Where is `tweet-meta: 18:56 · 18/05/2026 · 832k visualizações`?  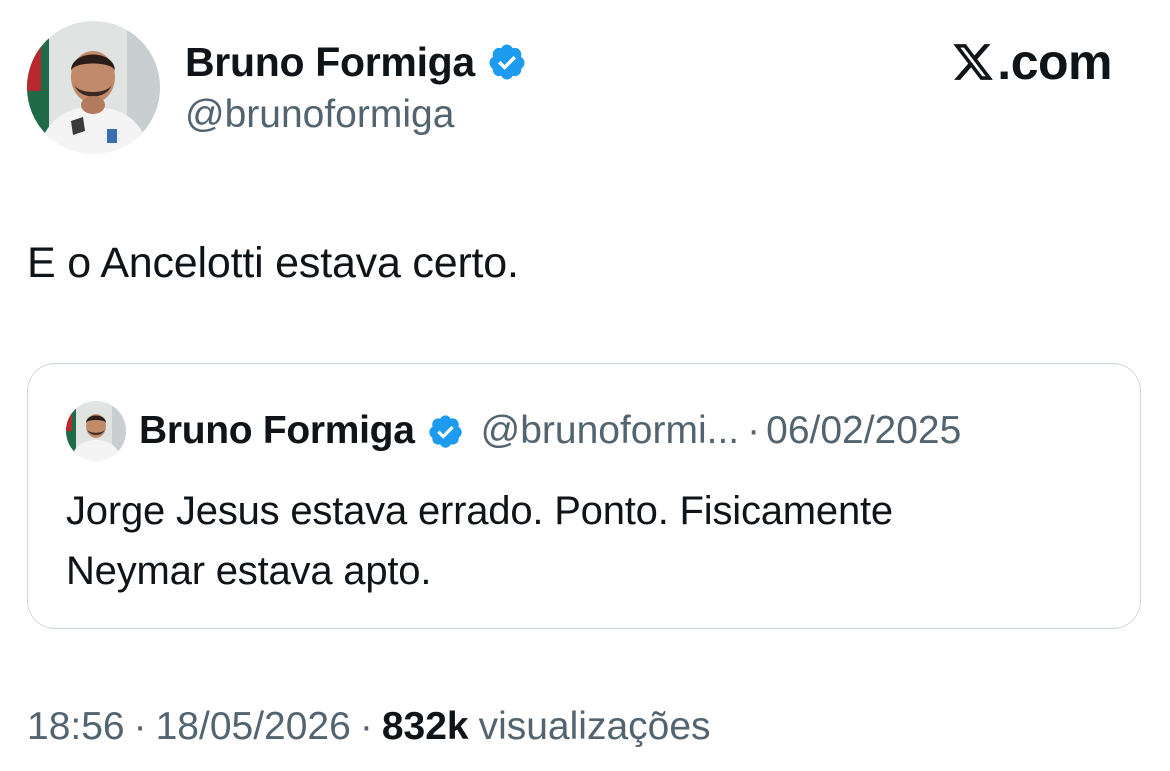
tweet-meta: 18:56 · 18/05/2026 · 832k visualizações is located at coordinates (369, 727).